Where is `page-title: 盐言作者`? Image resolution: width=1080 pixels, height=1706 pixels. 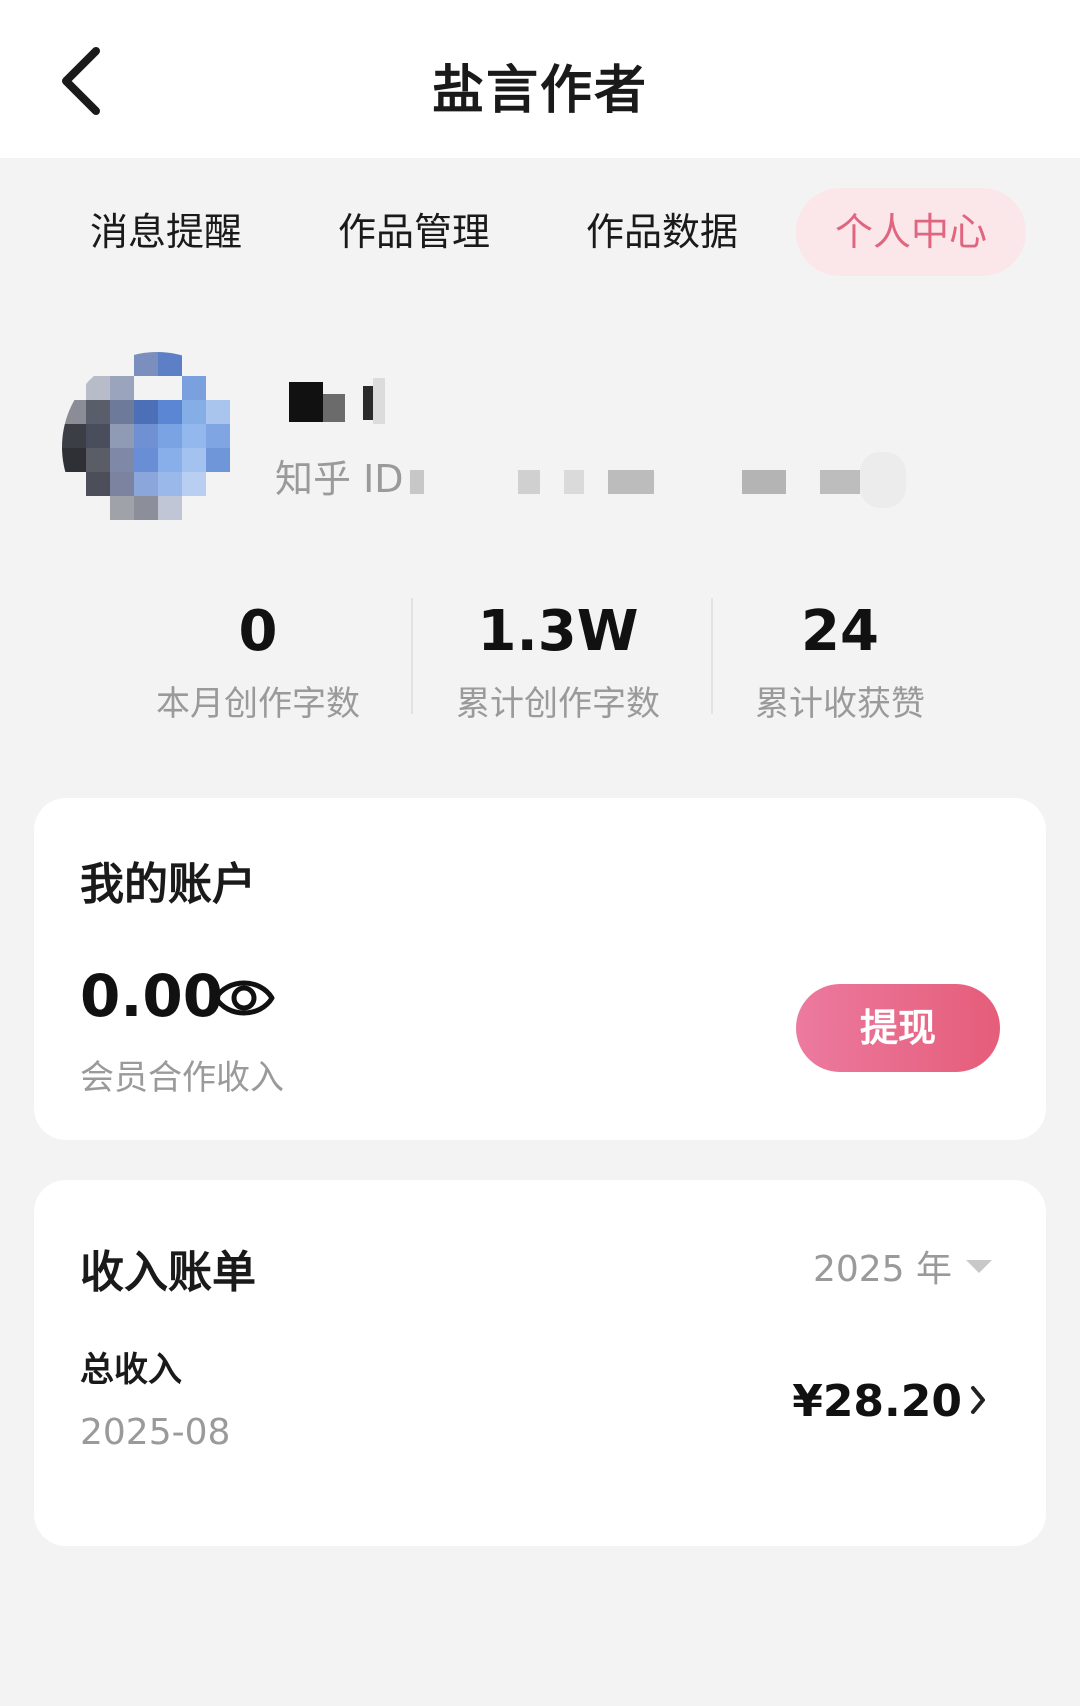
page-title: 盐言作者 is located at coordinates (539, 91).